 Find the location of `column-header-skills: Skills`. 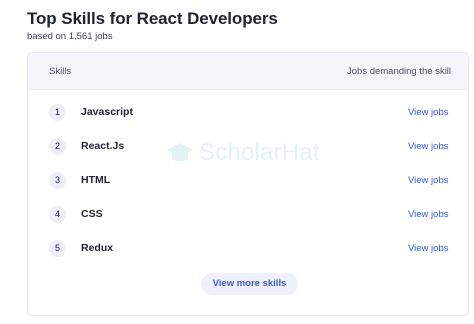

column-header-skills: Skills is located at coordinates (60, 71).